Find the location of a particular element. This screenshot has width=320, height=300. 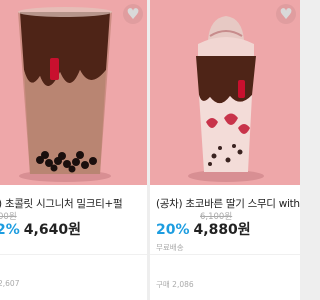

shipping-label: 무료배송 is located at coordinates (170, 247).